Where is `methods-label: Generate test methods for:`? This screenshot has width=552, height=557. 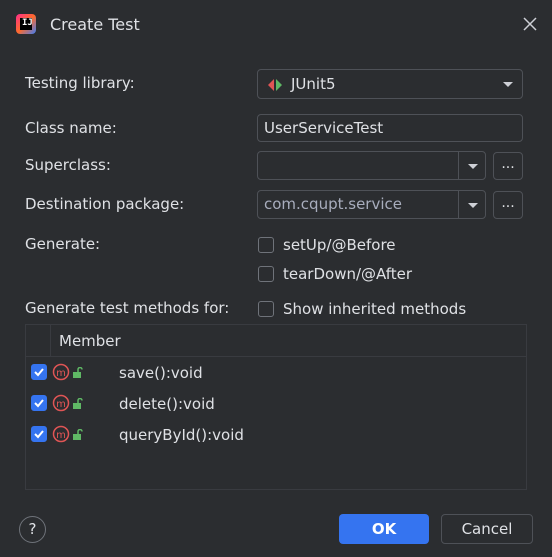
methods-label: Generate test methods for: is located at coordinates (127, 308).